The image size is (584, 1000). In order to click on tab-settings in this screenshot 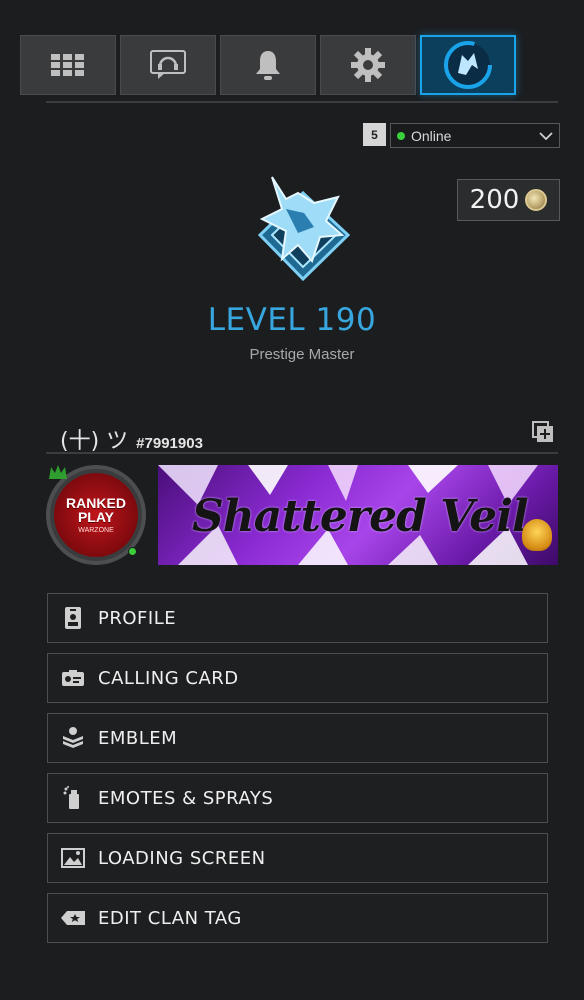, I will do `click(368, 65)`.